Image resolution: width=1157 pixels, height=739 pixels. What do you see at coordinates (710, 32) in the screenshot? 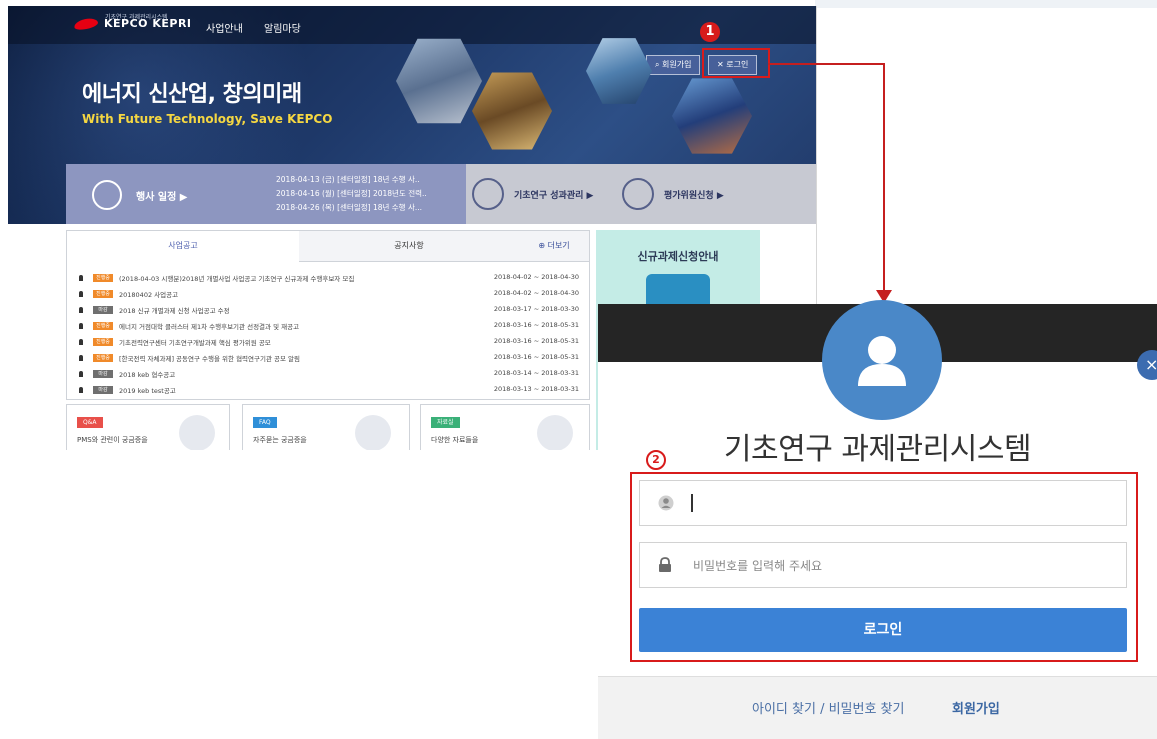
I see `step1-badge: 1` at bounding box center [710, 32].